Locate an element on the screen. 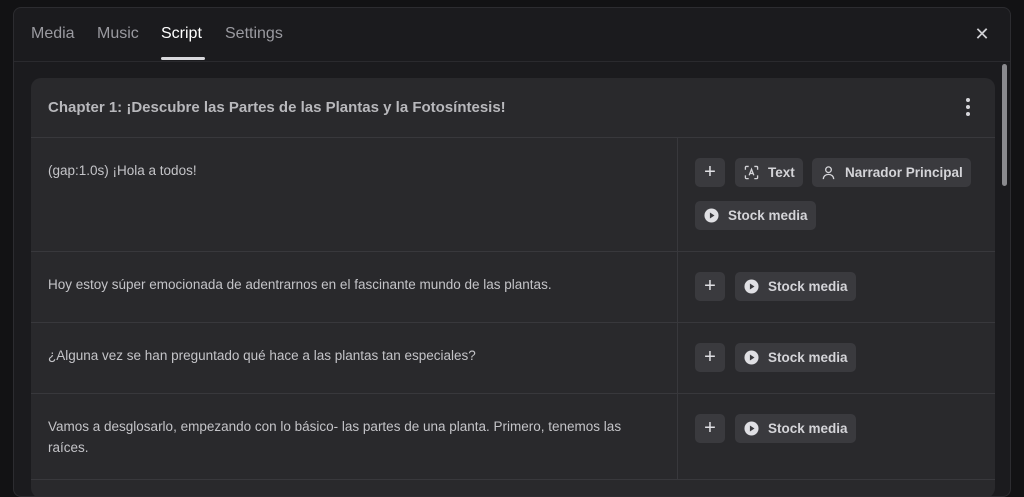 This screenshot has width=1024, height=497. active-tab-indicator is located at coordinates (183, 58).